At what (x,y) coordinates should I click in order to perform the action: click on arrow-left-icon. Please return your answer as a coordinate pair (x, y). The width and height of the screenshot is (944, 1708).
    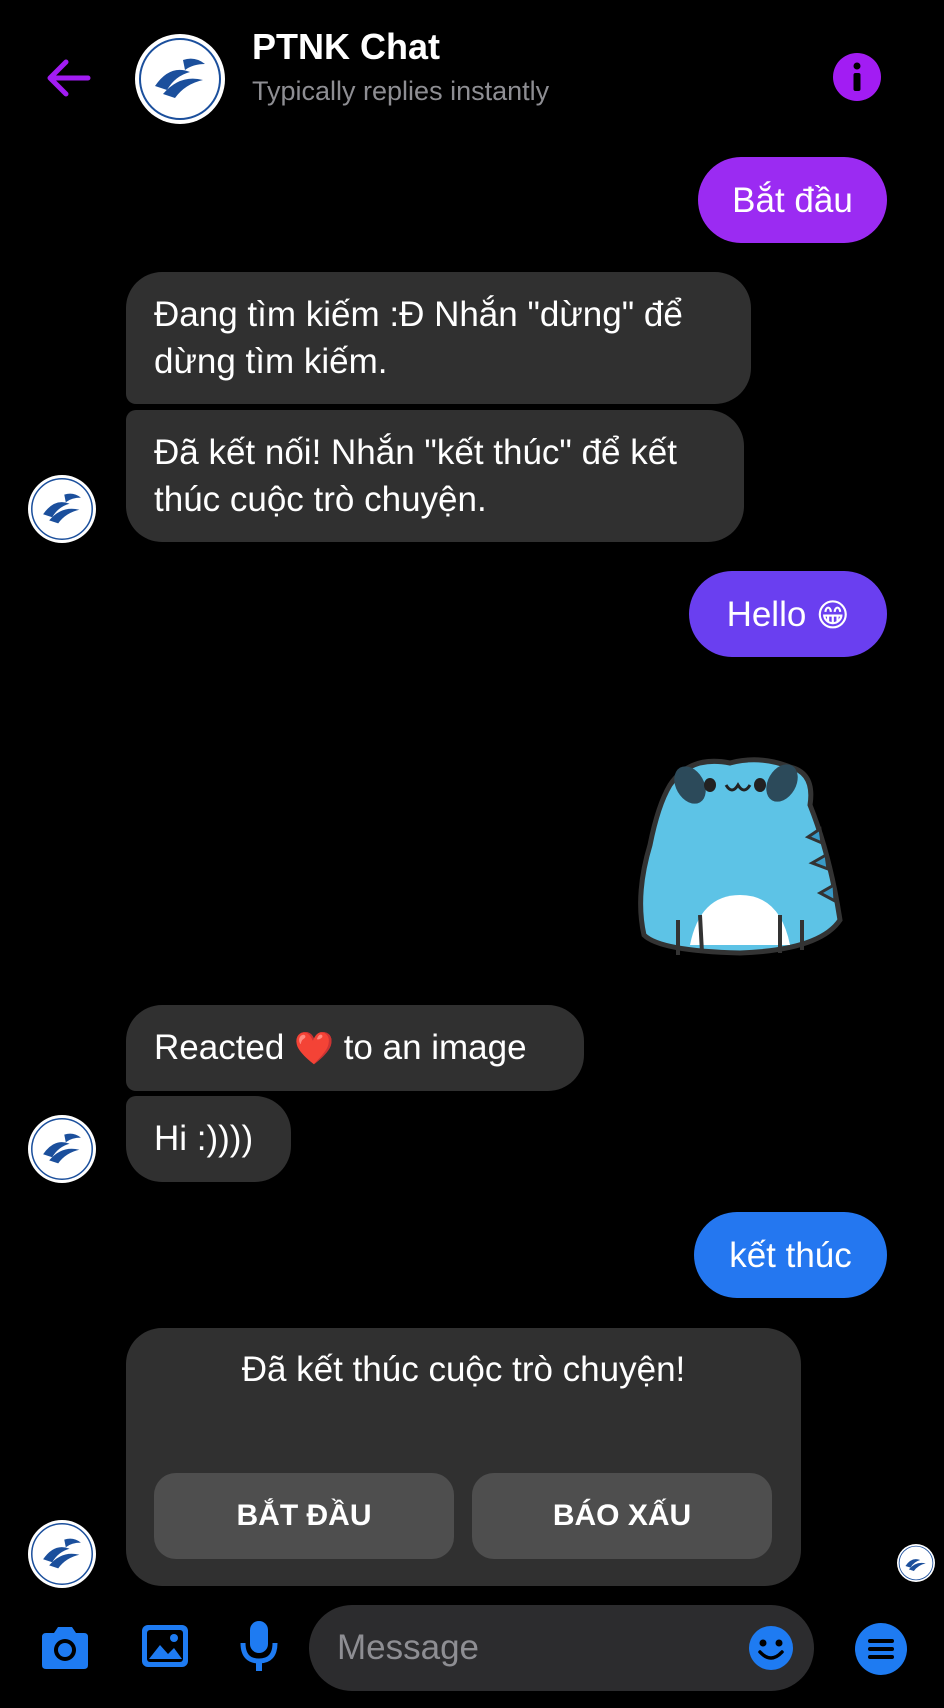
    Looking at the image, I should click on (69, 78).